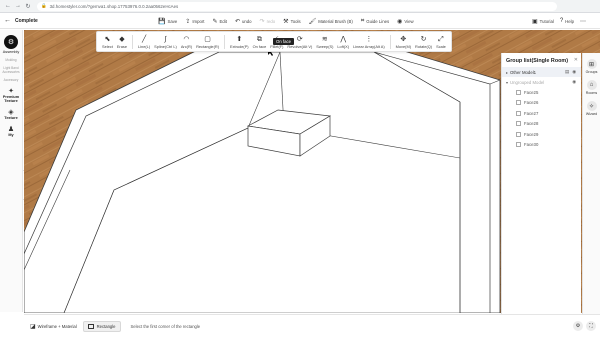  I want to click on material-brush-icon: 🖌, so click(312, 21).